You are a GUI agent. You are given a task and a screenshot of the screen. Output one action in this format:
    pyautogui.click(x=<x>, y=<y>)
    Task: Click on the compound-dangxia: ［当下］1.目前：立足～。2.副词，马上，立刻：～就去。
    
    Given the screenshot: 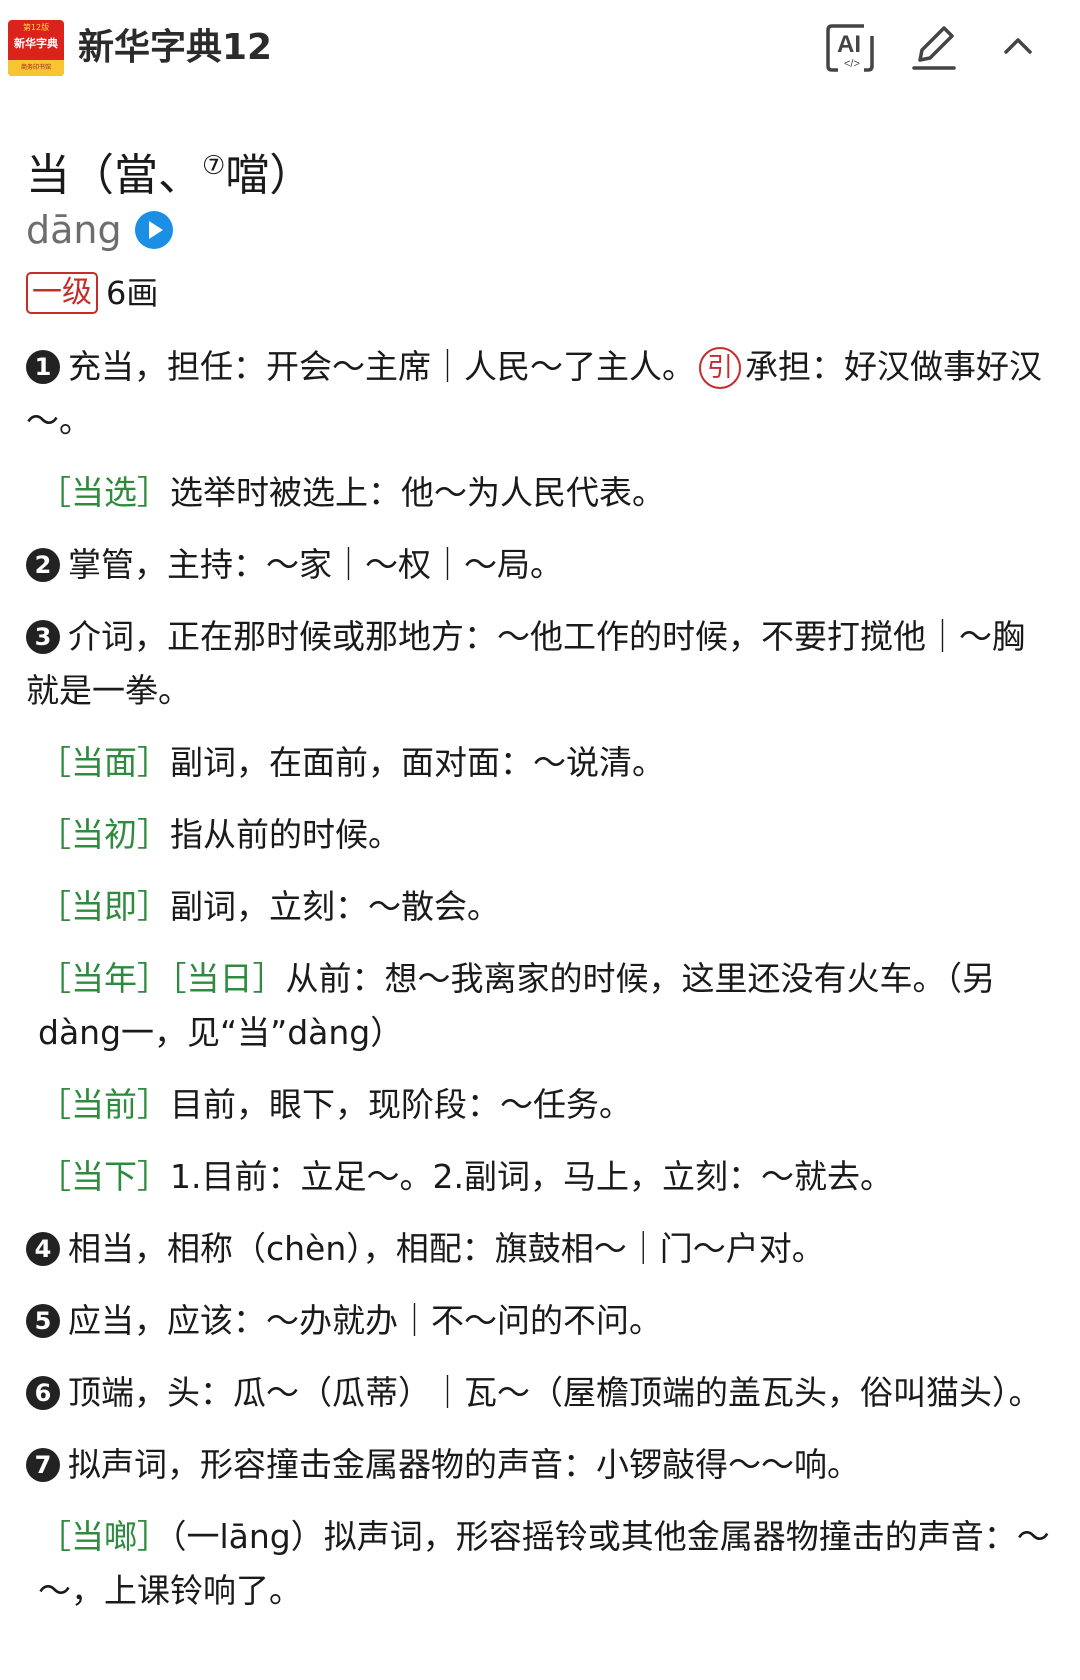 What is the action you would take?
    pyautogui.click(x=541, y=1177)
    